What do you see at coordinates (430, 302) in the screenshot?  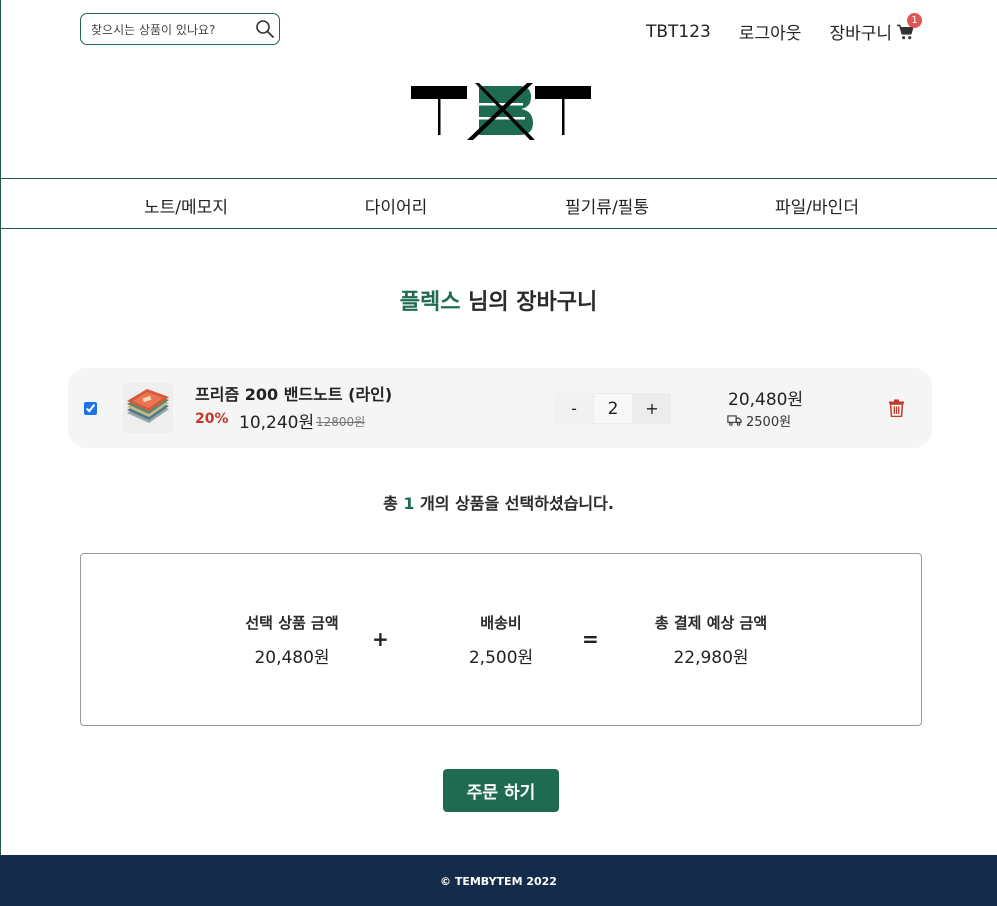 I see `title-username: 플렉스` at bounding box center [430, 302].